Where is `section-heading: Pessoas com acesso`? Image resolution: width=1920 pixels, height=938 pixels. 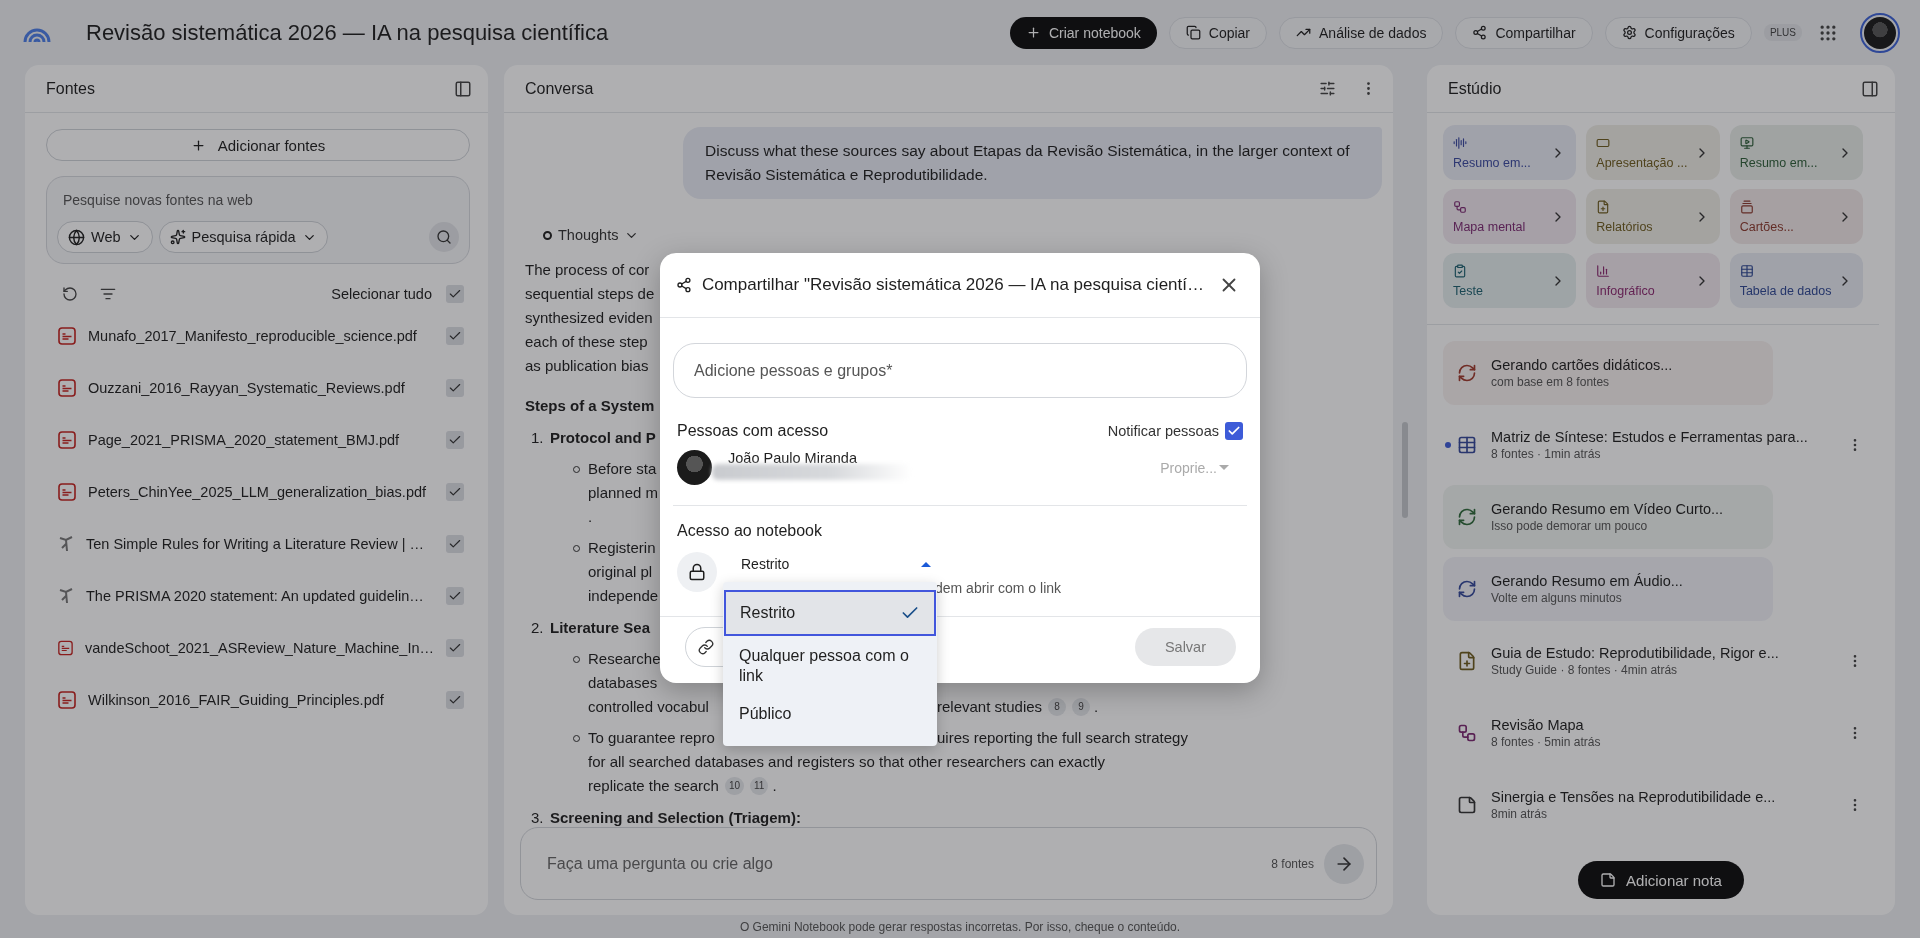 section-heading: Pessoas com acesso is located at coordinates (753, 431).